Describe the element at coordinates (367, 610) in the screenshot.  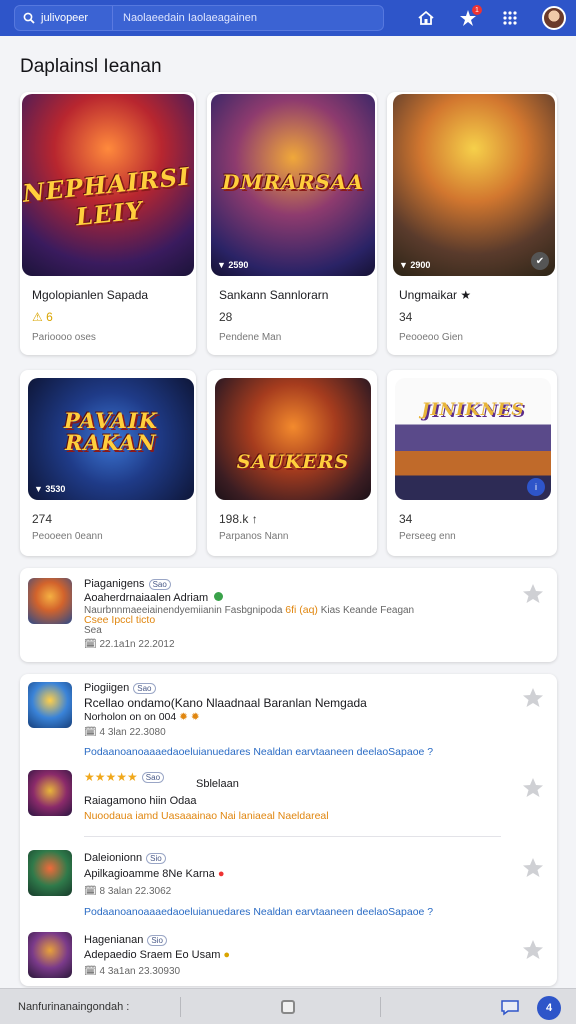
I see `list-desc-end: Kias Keande Feagan` at that location.